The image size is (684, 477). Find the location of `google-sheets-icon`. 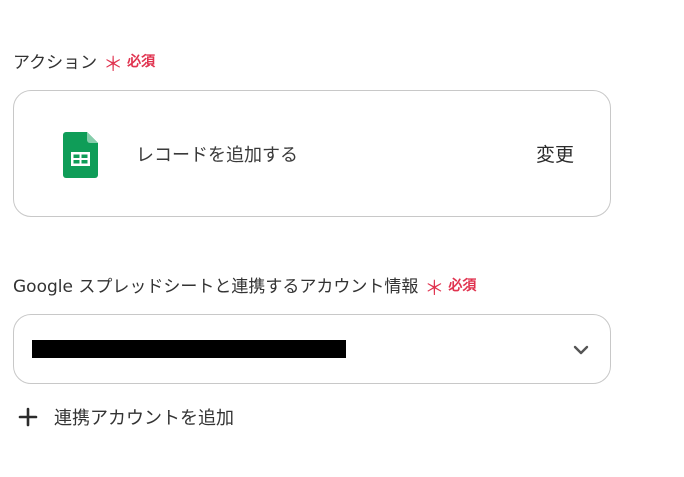

google-sheets-icon is located at coordinates (80, 155).